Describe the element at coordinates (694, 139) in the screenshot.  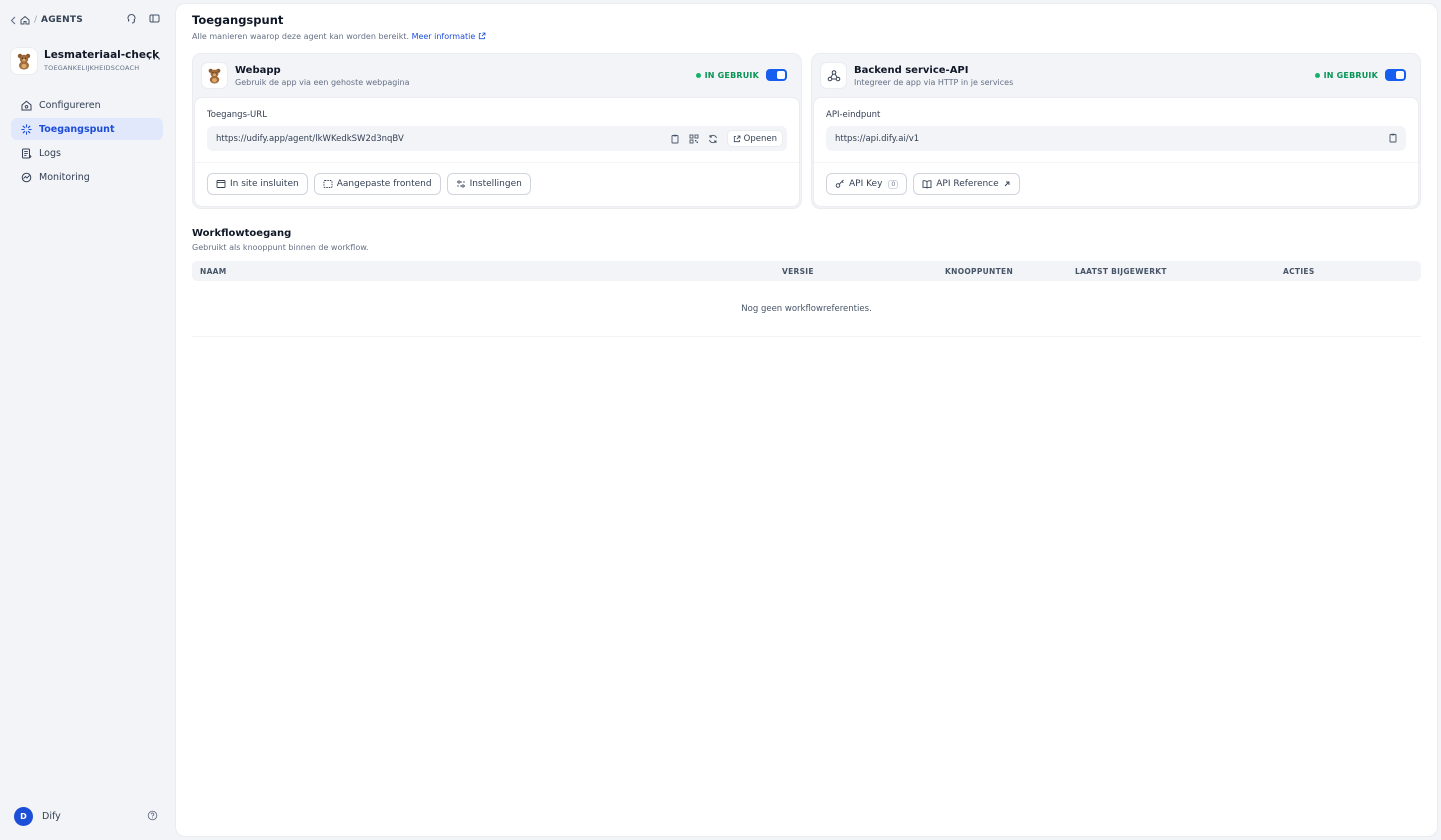
I see `qr-code-icon` at that location.